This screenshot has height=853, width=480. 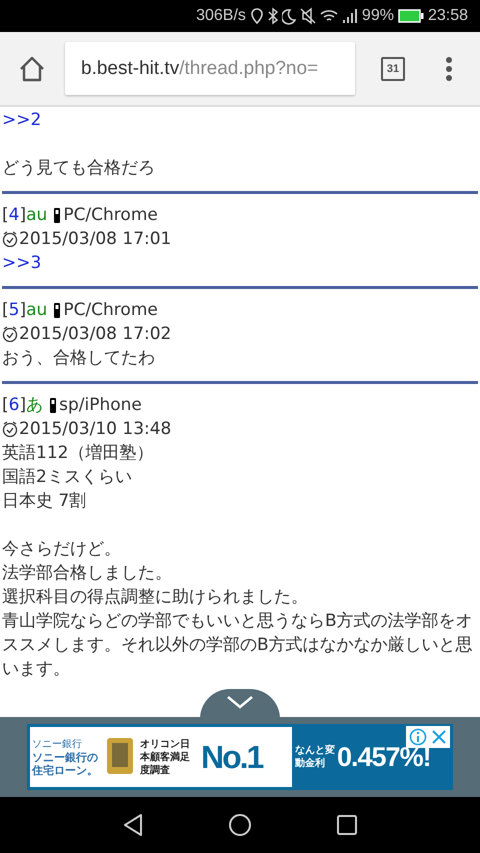 I want to click on tab-count-button: 31, so click(x=393, y=68).